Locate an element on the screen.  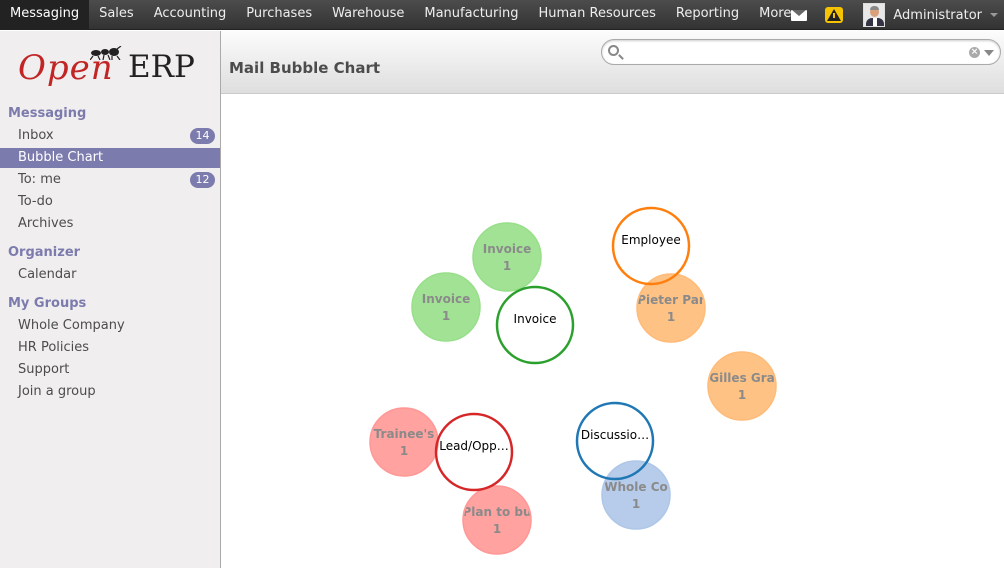
child-bubble: Gilles Gra 1 is located at coordinates (742, 386).